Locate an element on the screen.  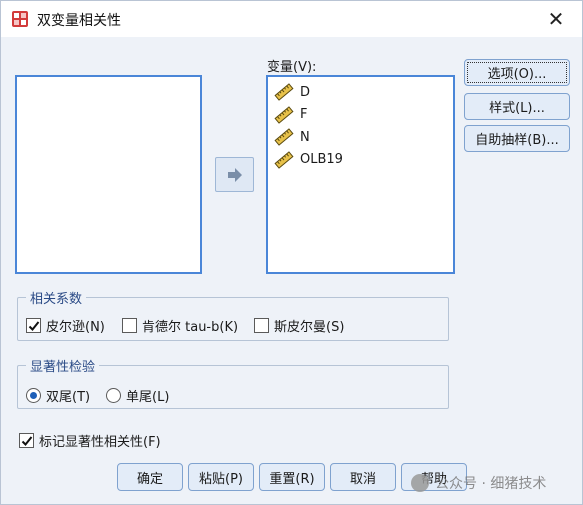
list-item: N is located at coordinates (360, 137).